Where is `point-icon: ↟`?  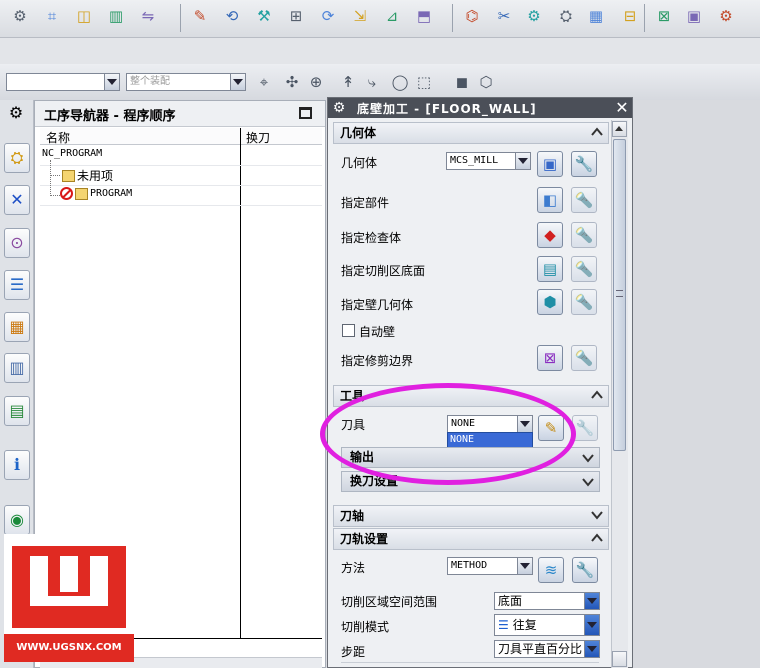 point-icon: ↟ is located at coordinates (348, 82).